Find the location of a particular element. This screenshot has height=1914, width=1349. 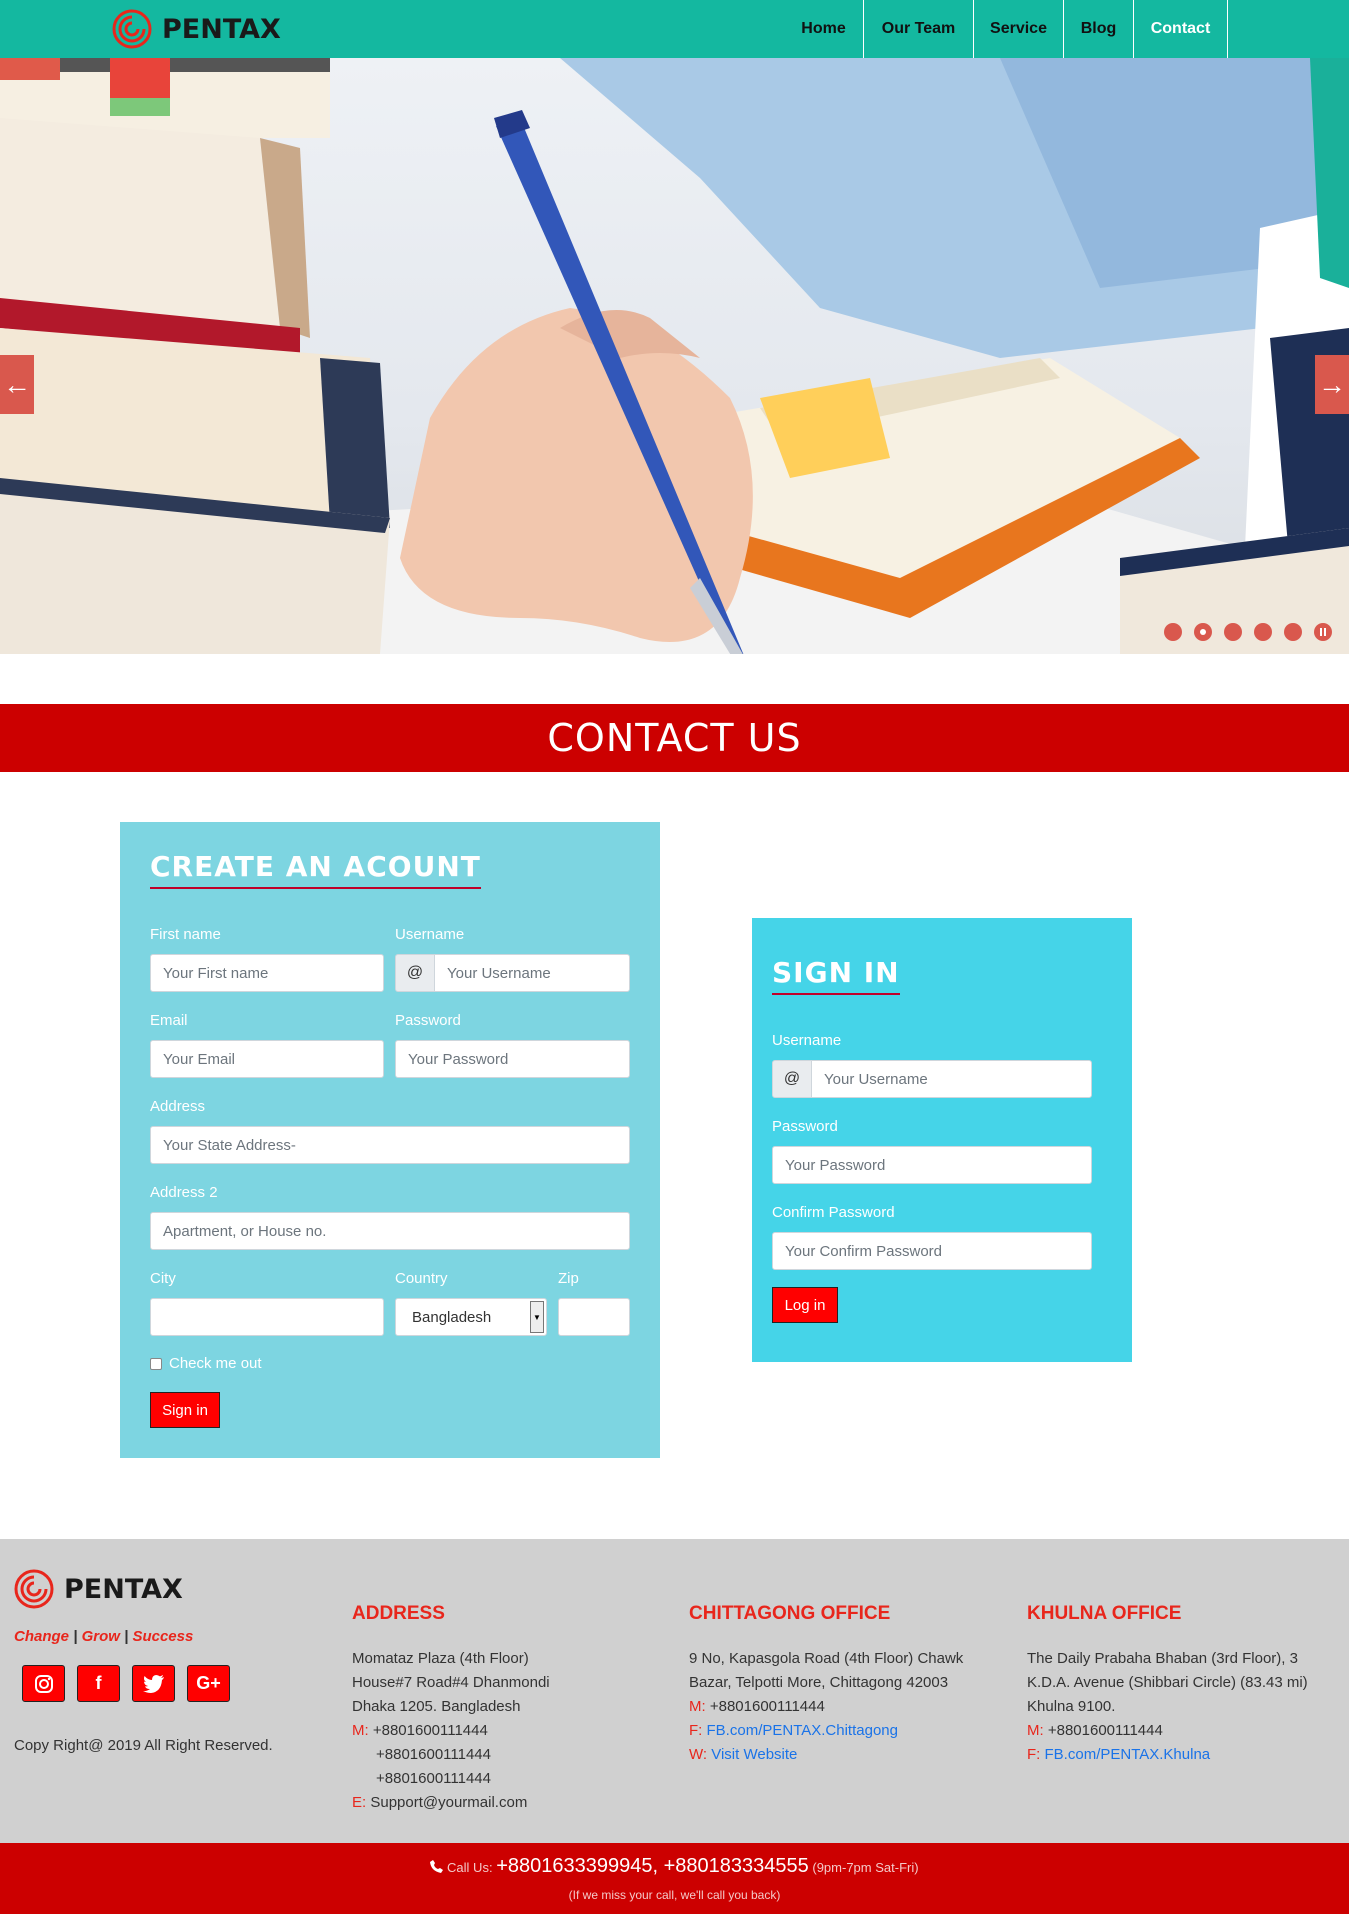

city-input is located at coordinates (267, 1317).